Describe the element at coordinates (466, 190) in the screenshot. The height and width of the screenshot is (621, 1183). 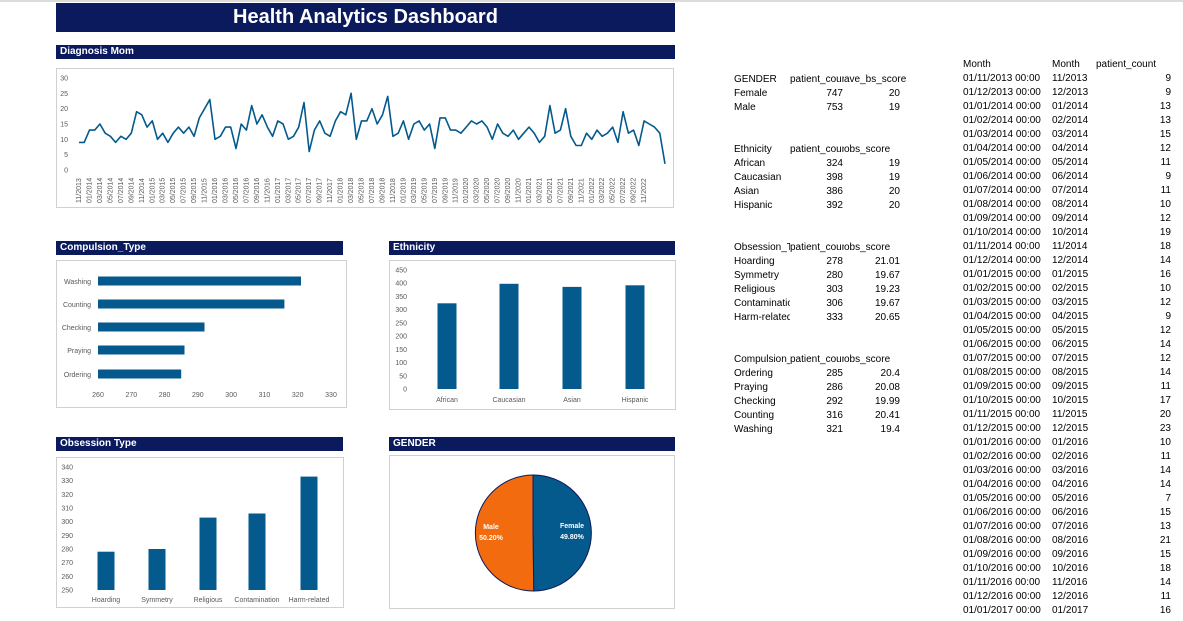
I see `x-tick-label: 01/2020` at that location.